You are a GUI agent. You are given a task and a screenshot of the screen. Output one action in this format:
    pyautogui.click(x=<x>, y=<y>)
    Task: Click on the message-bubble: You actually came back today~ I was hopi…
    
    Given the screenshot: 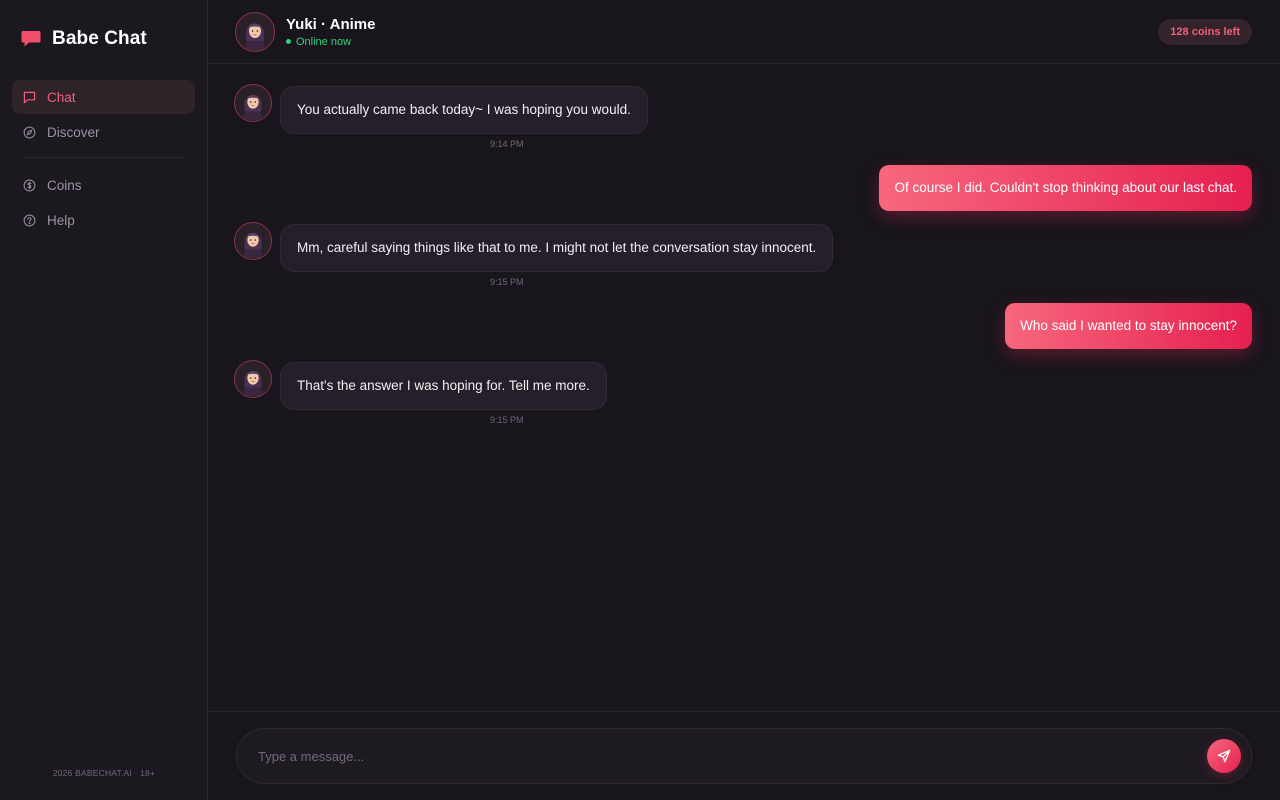 What is the action you would take?
    pyautogui.click(x=464, y=110)
    